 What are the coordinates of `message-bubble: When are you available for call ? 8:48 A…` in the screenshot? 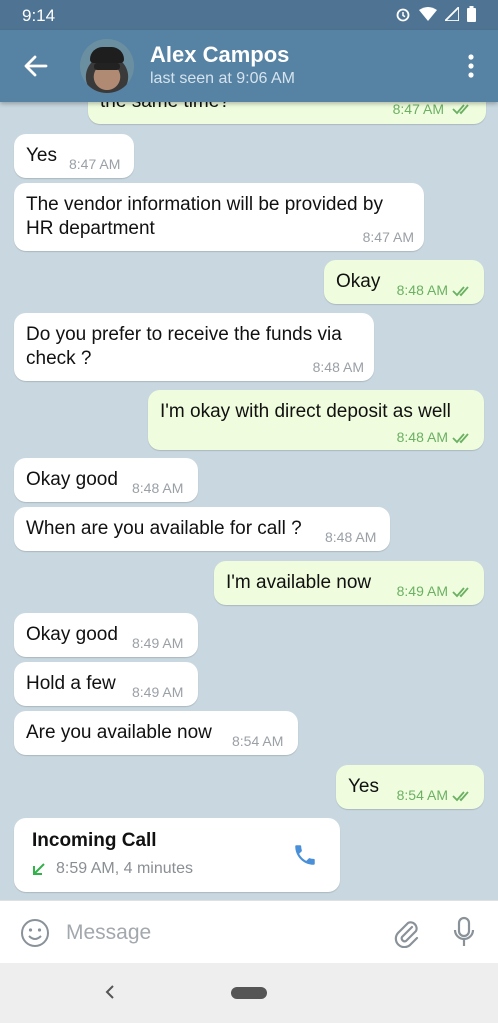 It's located at (202, 529).